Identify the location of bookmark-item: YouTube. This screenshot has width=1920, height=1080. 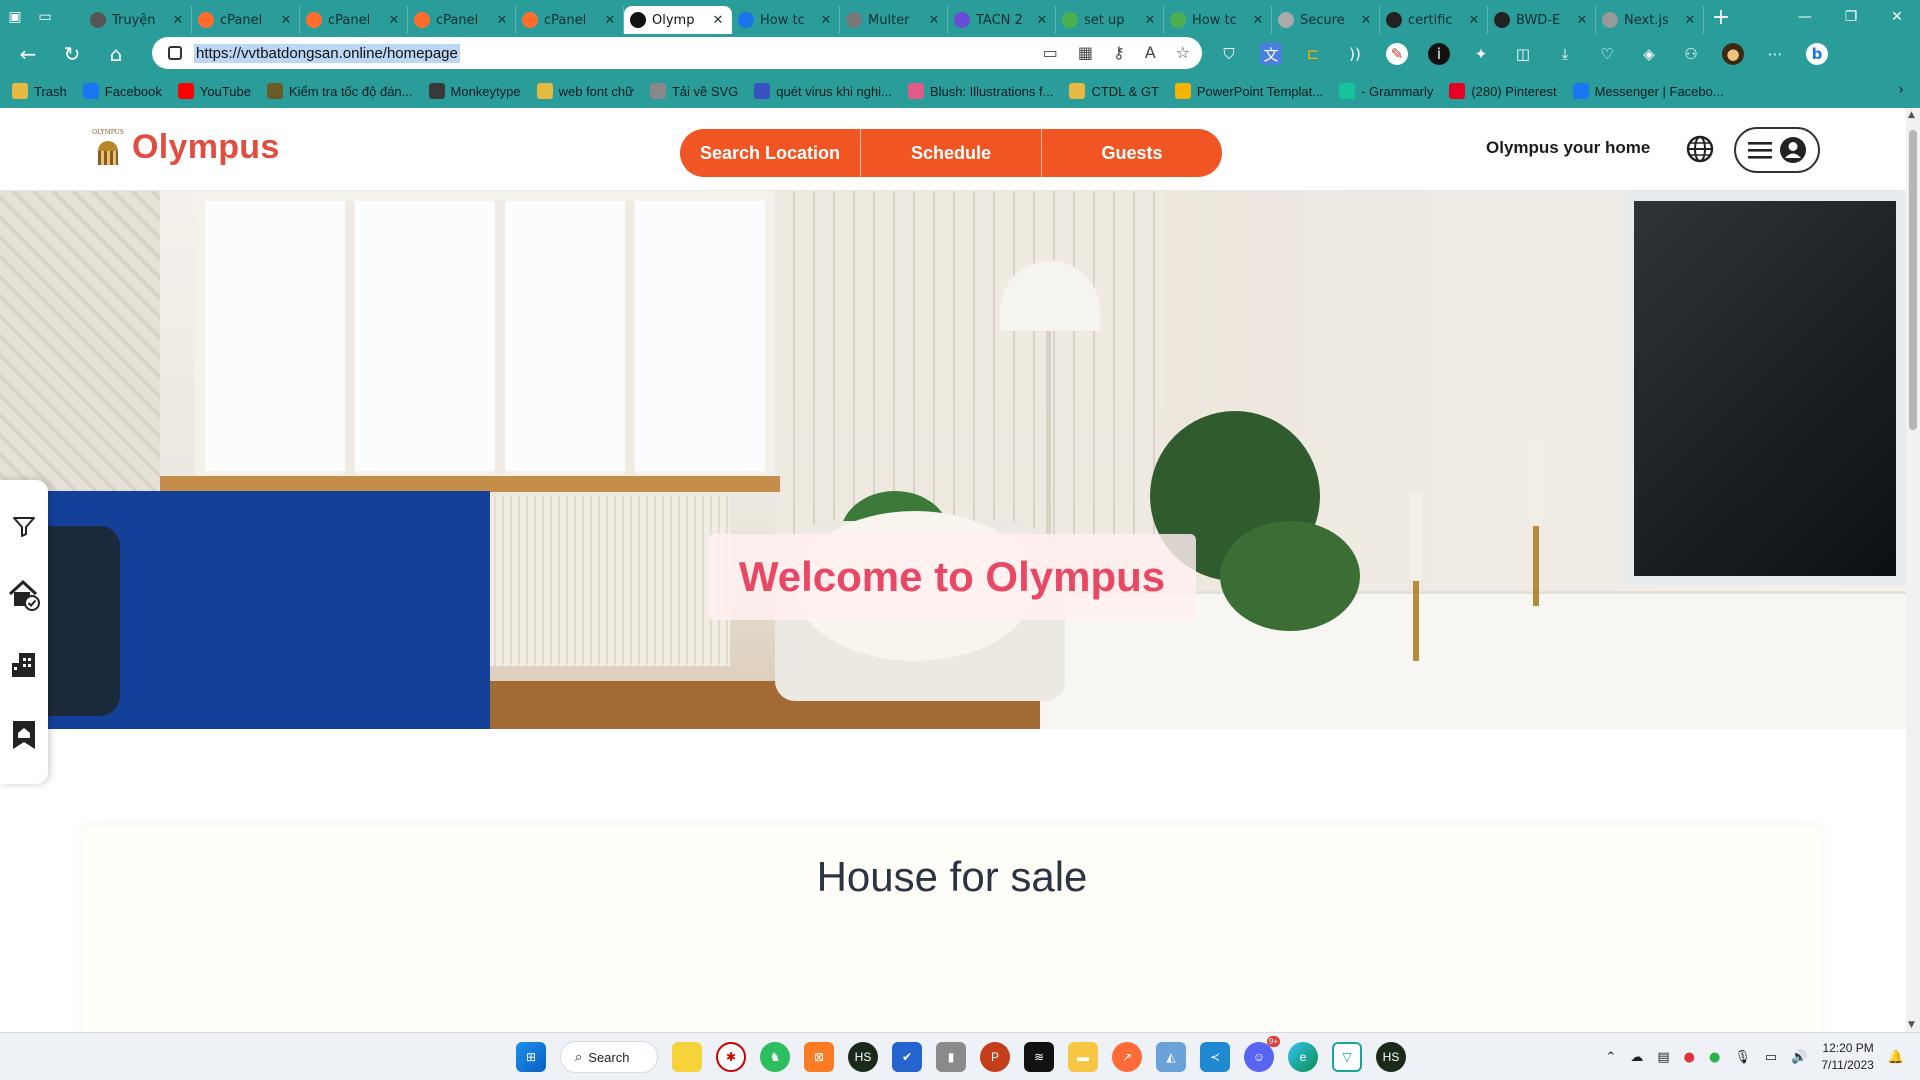
(214, 91).